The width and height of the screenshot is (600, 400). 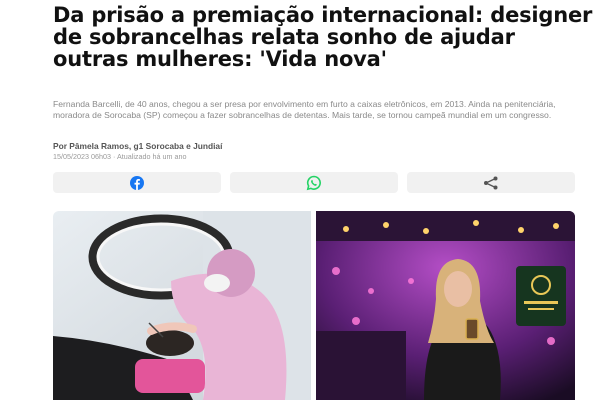 I want to click on facebook-icon, so click(x=137, y=182).